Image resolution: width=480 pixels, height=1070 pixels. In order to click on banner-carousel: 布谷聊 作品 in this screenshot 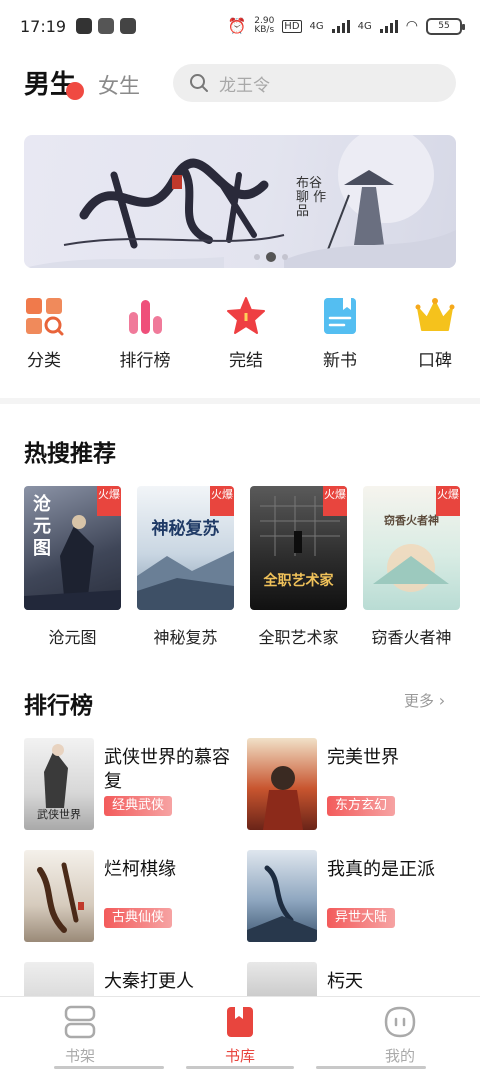, I will do `click(240, 201)`.